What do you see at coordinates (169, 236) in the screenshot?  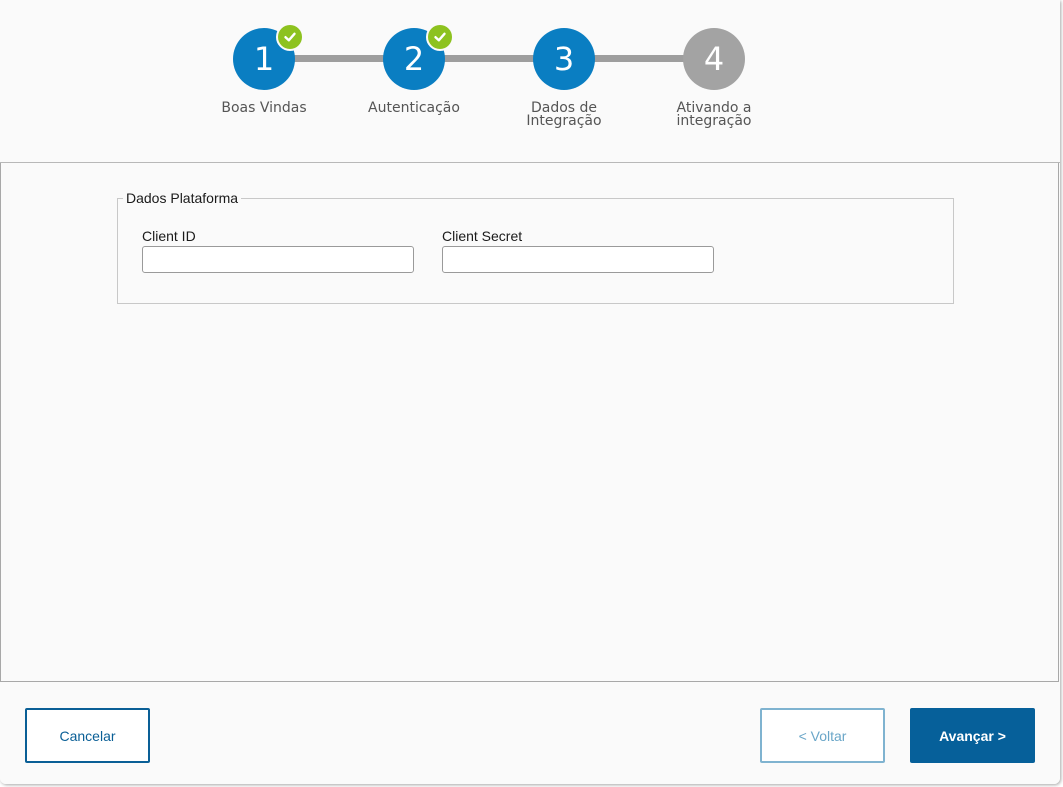 I see `client-id-label: Client ID` at bounding box center [169, 236].